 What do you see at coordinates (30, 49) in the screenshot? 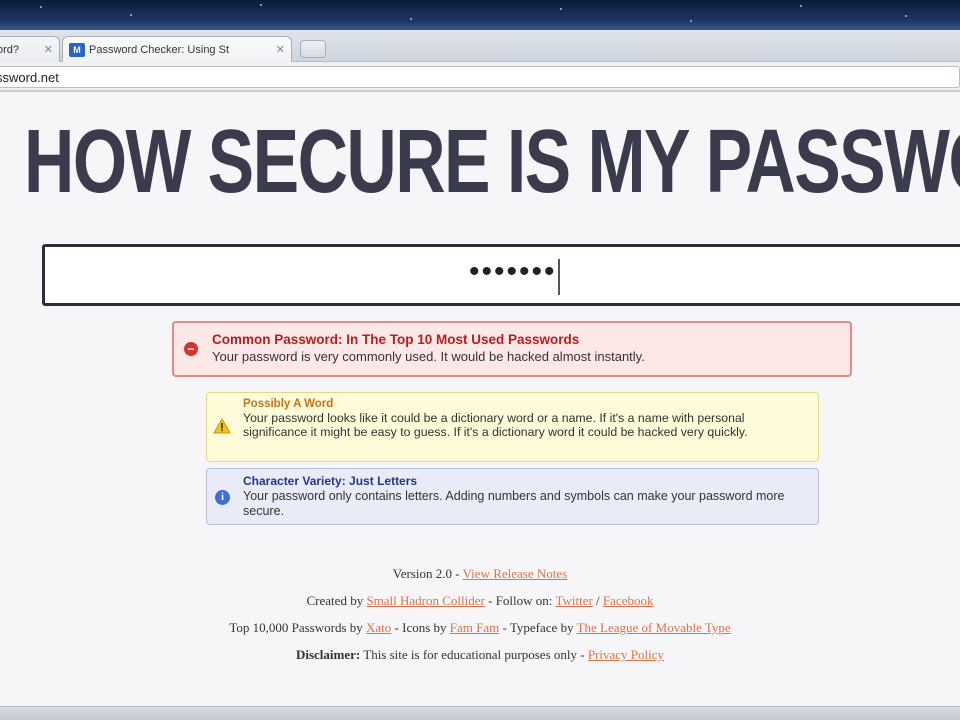
I see `tab-previous: ord? ✕` at bounding box center [30, 49].